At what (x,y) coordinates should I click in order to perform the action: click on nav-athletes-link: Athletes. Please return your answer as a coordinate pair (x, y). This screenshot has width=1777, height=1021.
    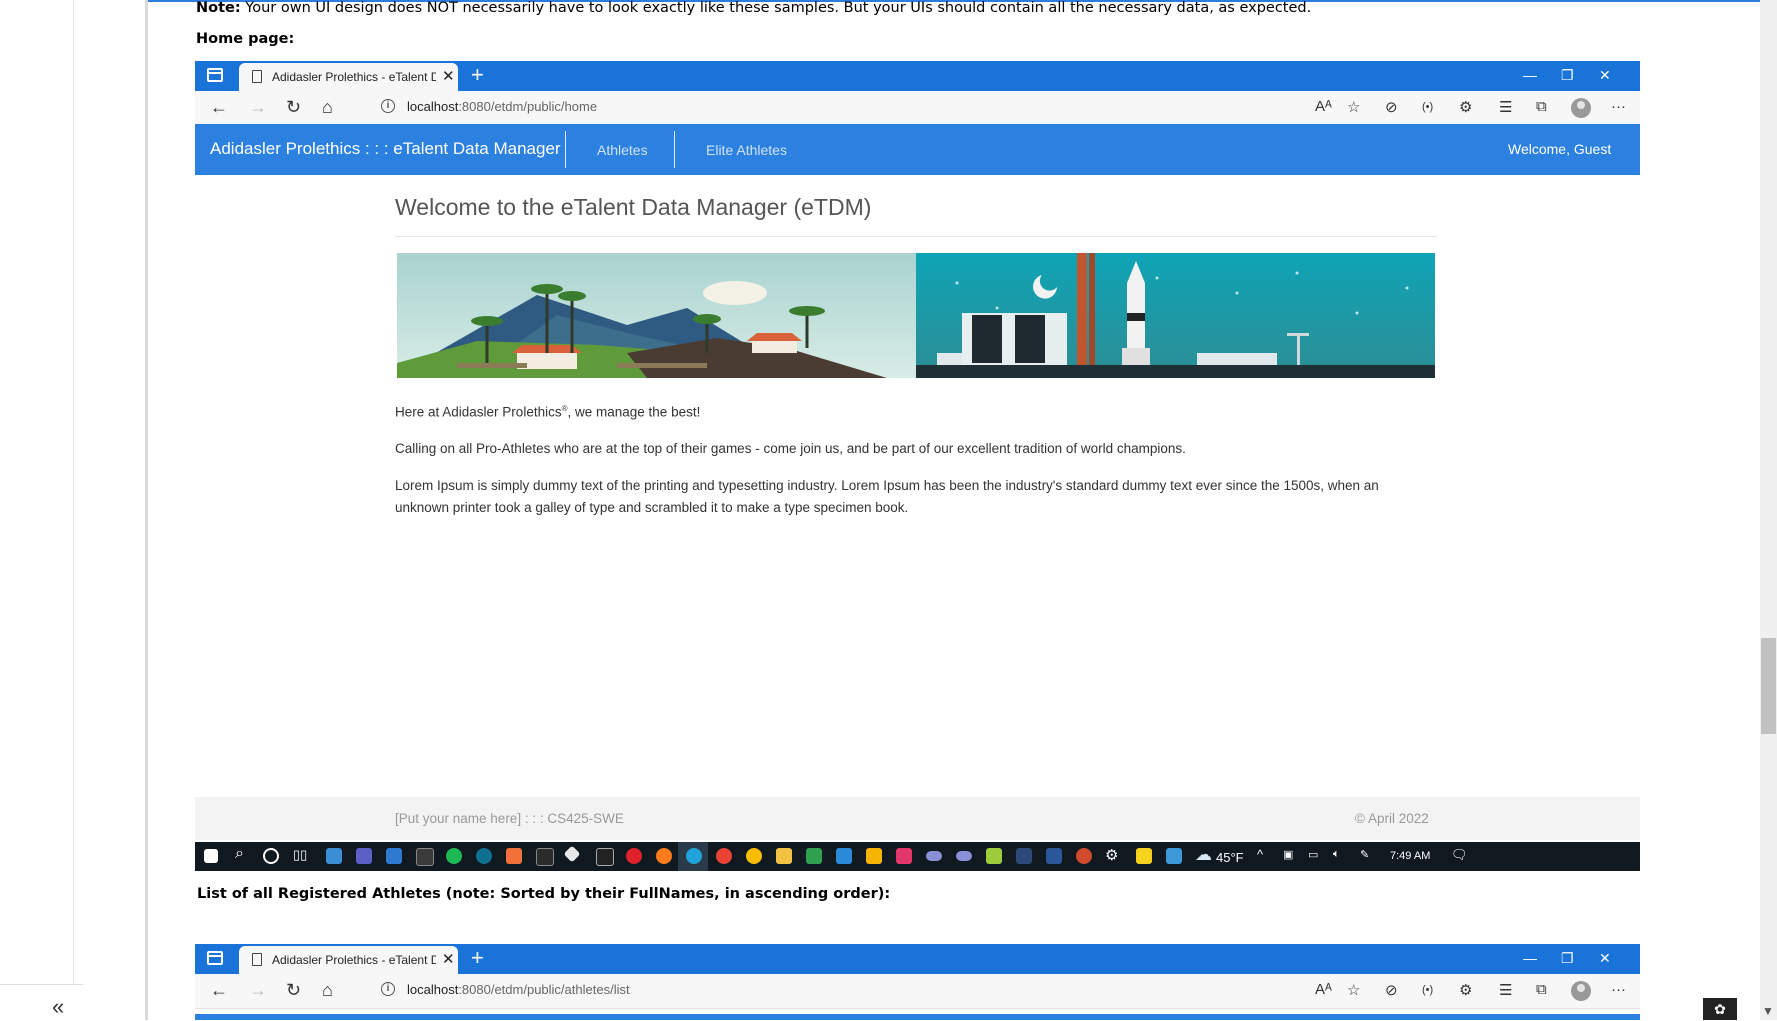
    Looking at the image, I should click on (622, 150).